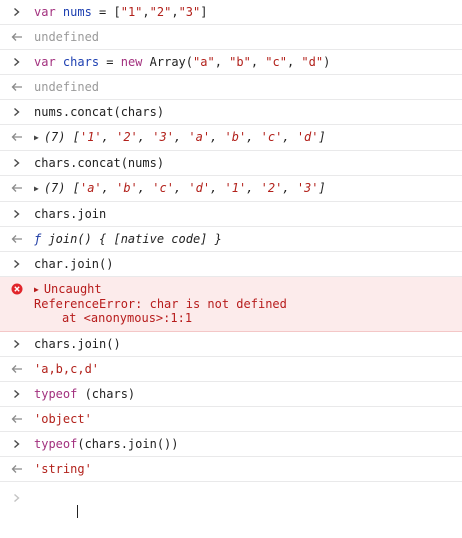 Image resolution: width=462 pixels, height=538 pixels. Describe the element at coordinates (17, 289) in the screenshot. I see `error-x-icon` at that location.